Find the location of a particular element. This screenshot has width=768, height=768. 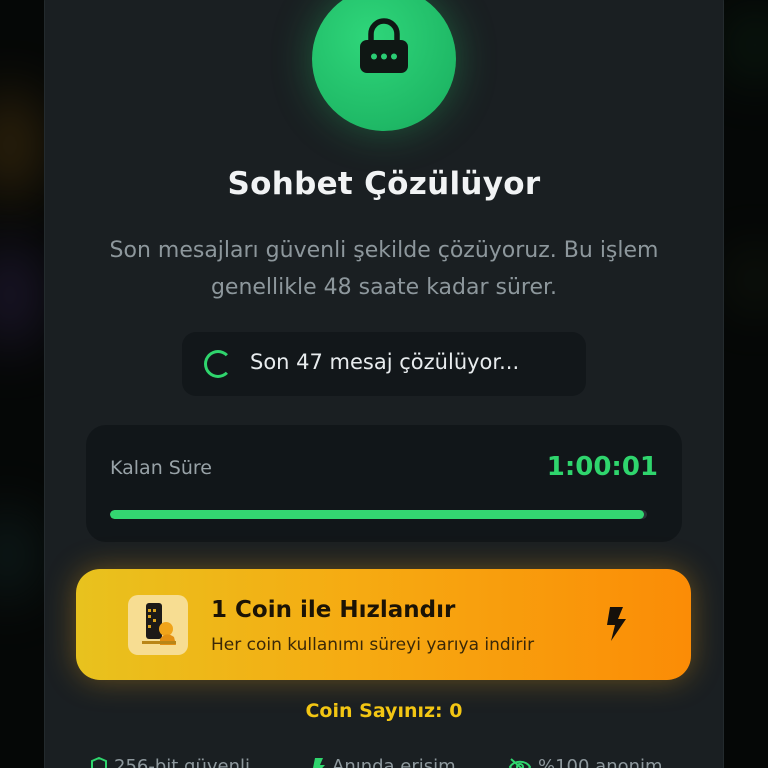

feature-label: 256-bit güvenli is located at coordinates (182, 762).